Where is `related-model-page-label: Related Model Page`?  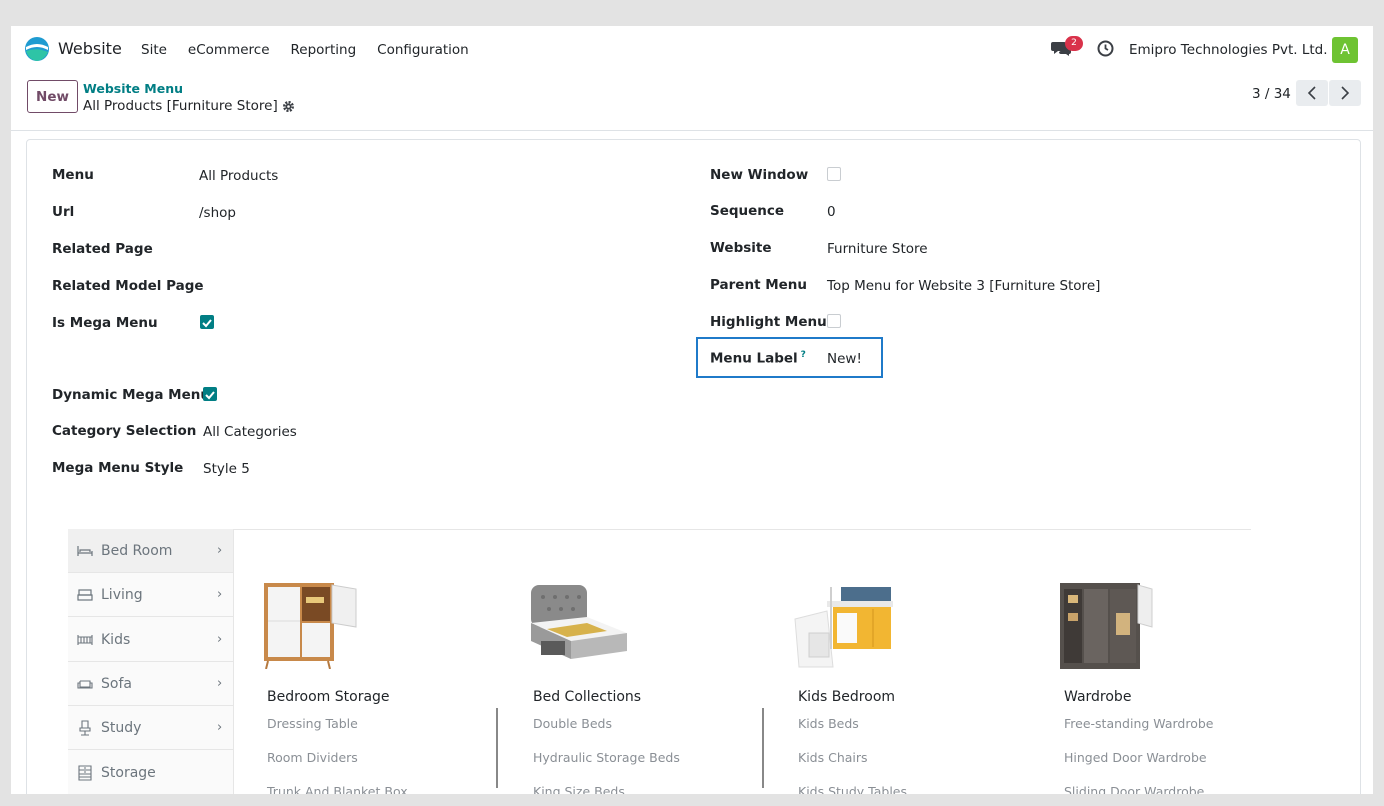
related-model-page-label: Related Model Page is located at coordinates (128, 286).